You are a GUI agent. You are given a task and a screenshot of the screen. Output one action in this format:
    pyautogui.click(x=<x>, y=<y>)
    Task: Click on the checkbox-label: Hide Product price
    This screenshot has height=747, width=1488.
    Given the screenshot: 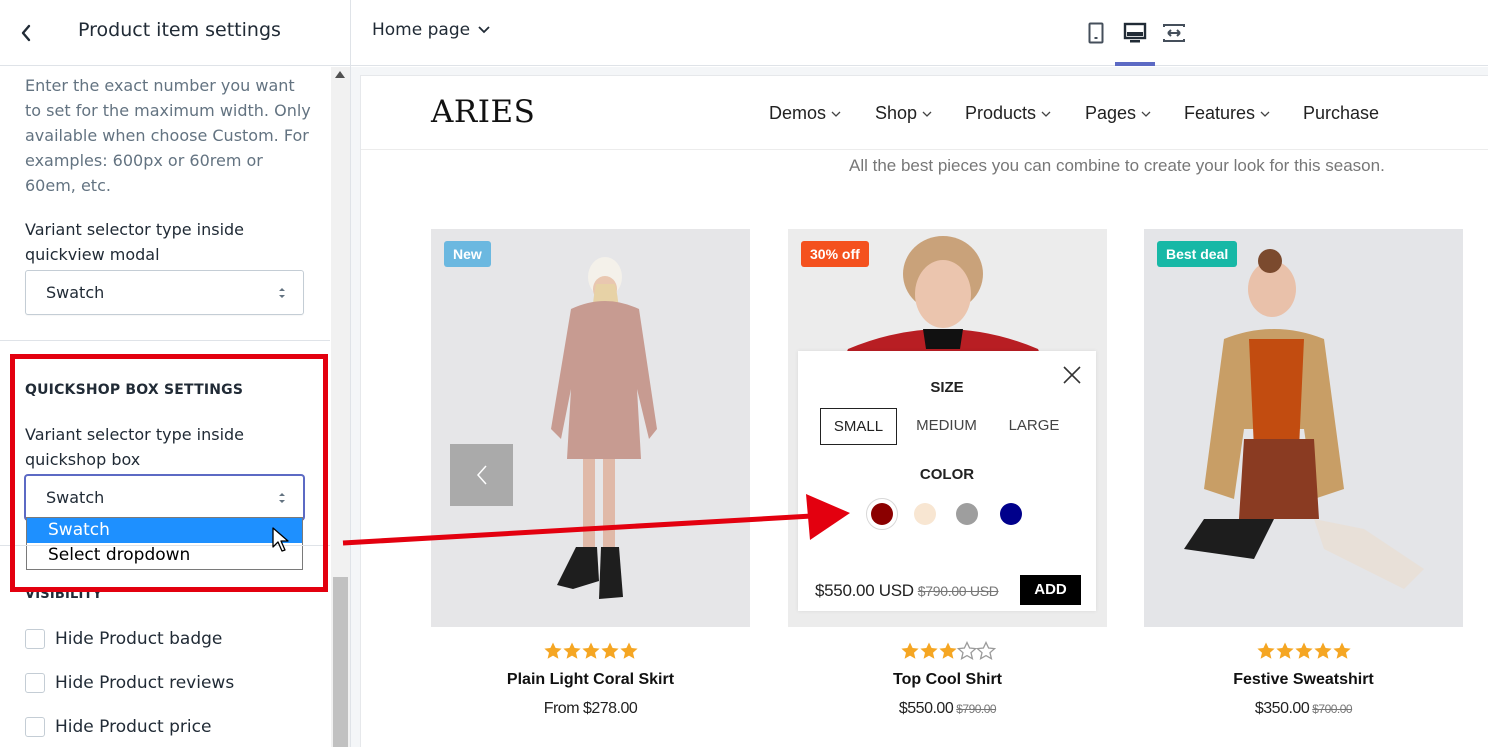 What is the action you would take?
    pyautogui.click(x=133, y=727)
    